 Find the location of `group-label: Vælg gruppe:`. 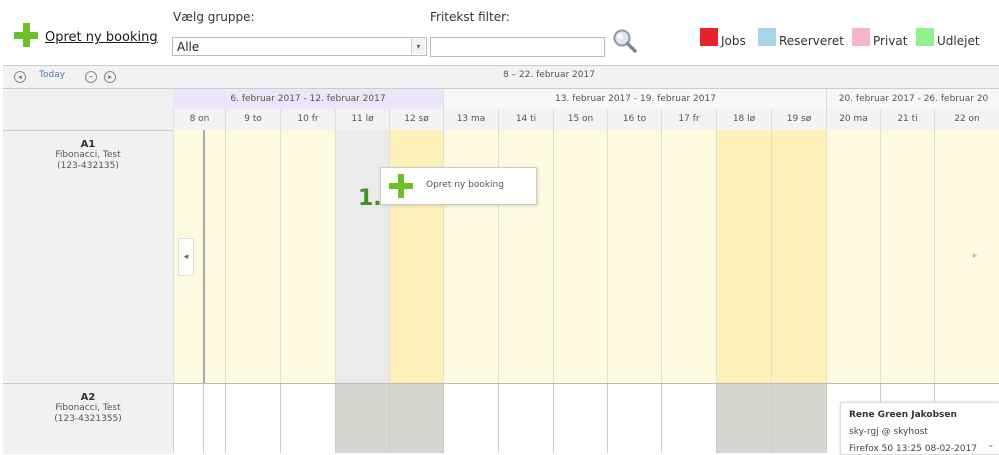

group-label: Vælg gruppe: is located at coordinates (214, 17).